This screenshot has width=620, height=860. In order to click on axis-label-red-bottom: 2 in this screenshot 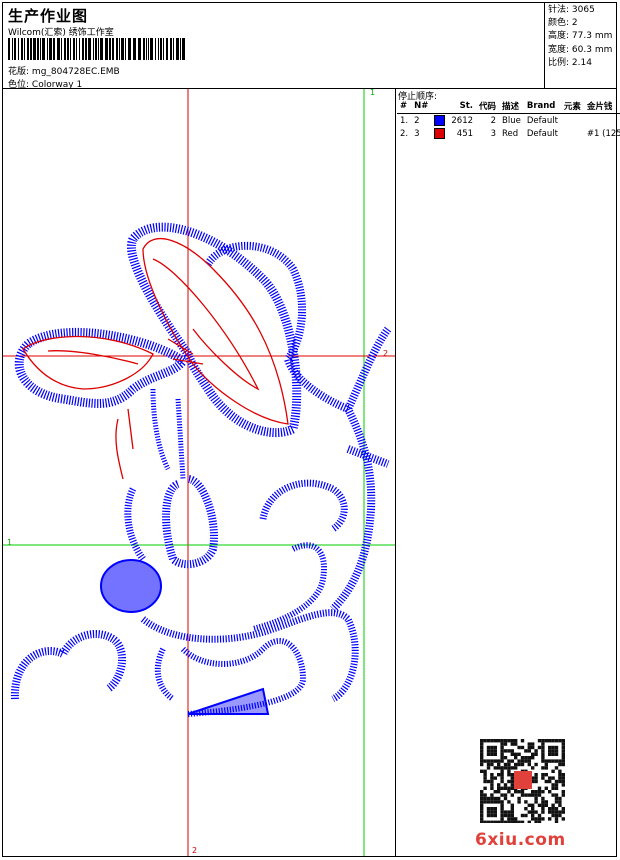, I will do `click(195, 850)`.